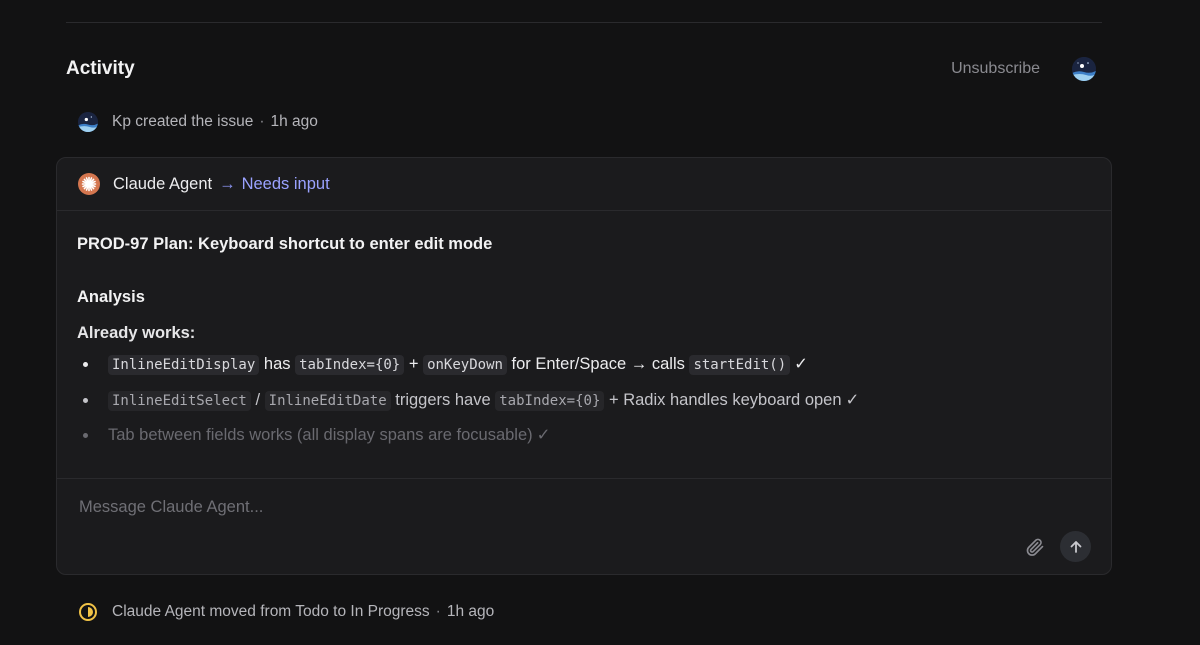 This screenshot has height=645, width=1200. Describe the element at coordinates (443, 399) in the screenshot. I see `list-text: triggers have` at that location.